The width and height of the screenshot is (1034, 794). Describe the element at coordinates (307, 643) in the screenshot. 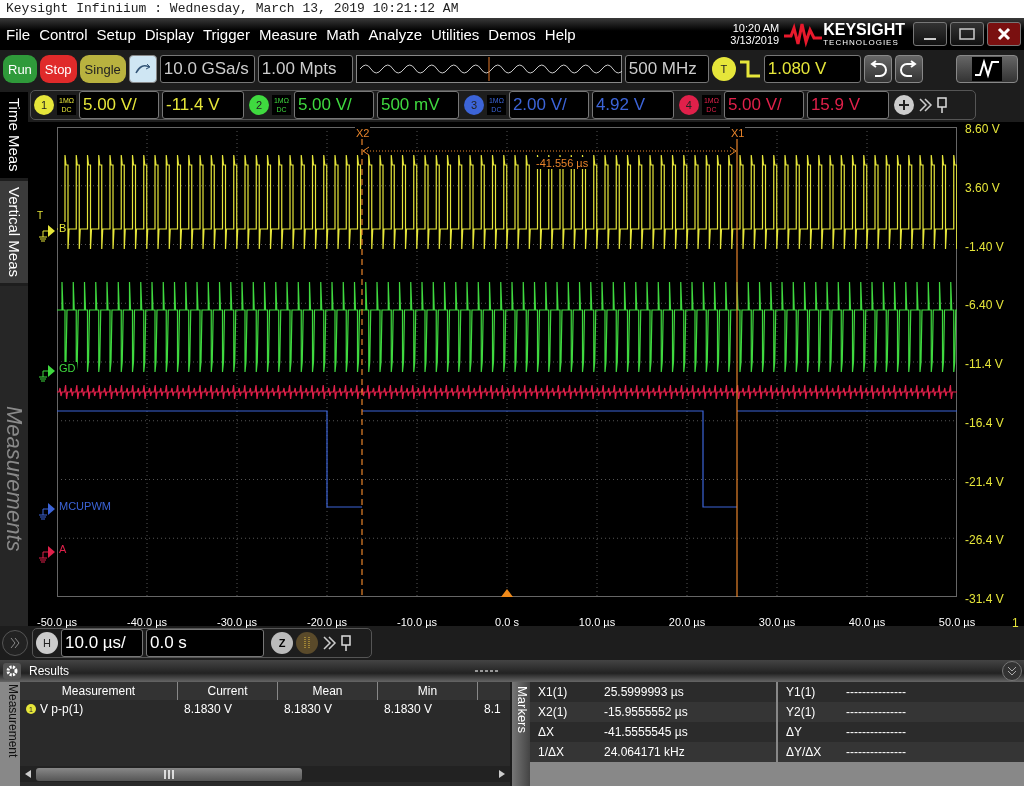

I see `navigation-icon` at that location.